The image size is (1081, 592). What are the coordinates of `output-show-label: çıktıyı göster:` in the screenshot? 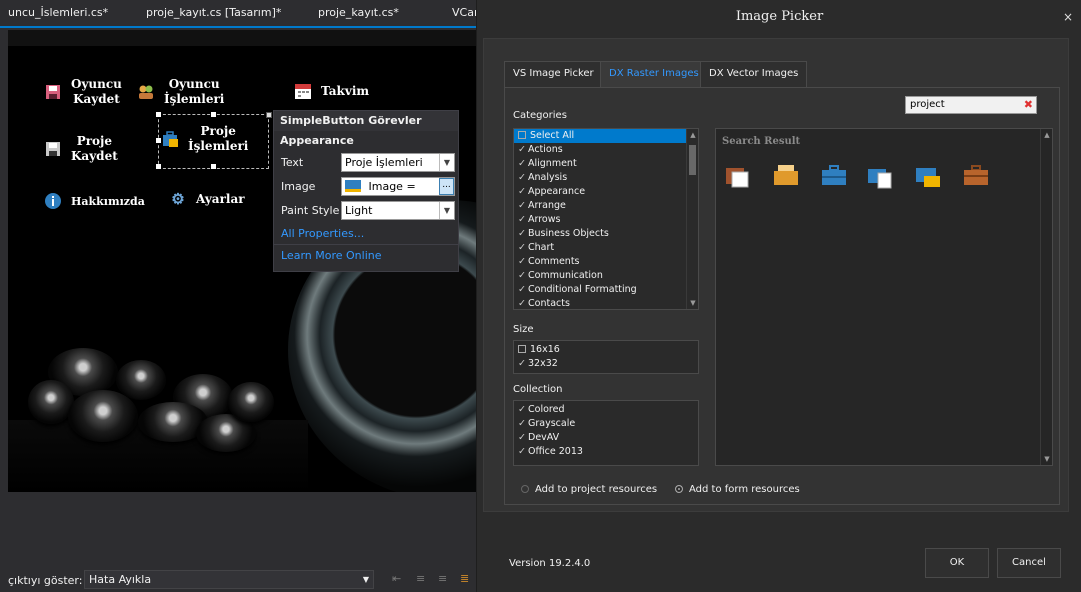 It's located at (45, 580).